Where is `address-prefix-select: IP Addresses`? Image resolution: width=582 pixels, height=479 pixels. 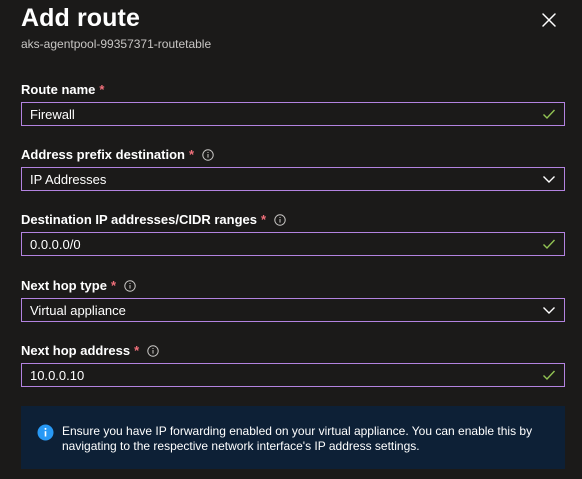 address-prefix-select: IP Addresses is located at coordinates (293, 179).